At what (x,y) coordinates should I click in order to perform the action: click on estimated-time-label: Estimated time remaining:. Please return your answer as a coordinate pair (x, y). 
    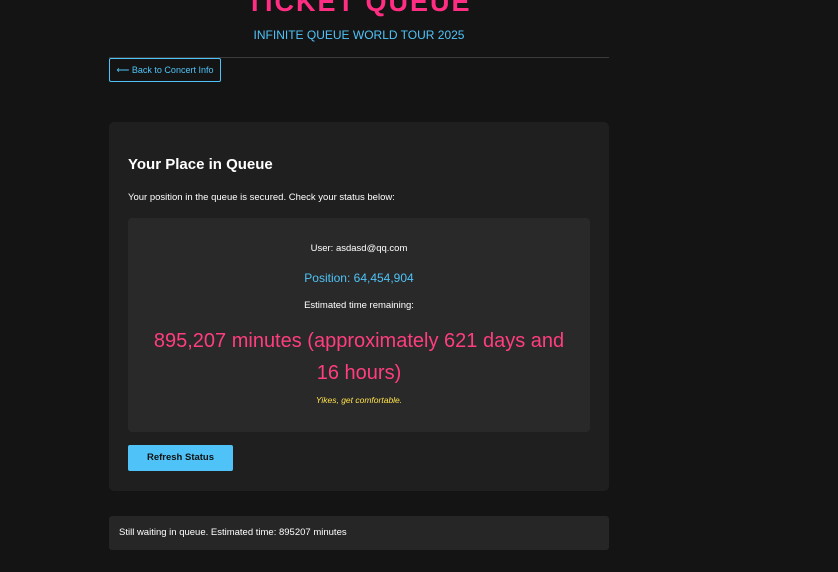
    Looking at the image, I should click on (359, 305).